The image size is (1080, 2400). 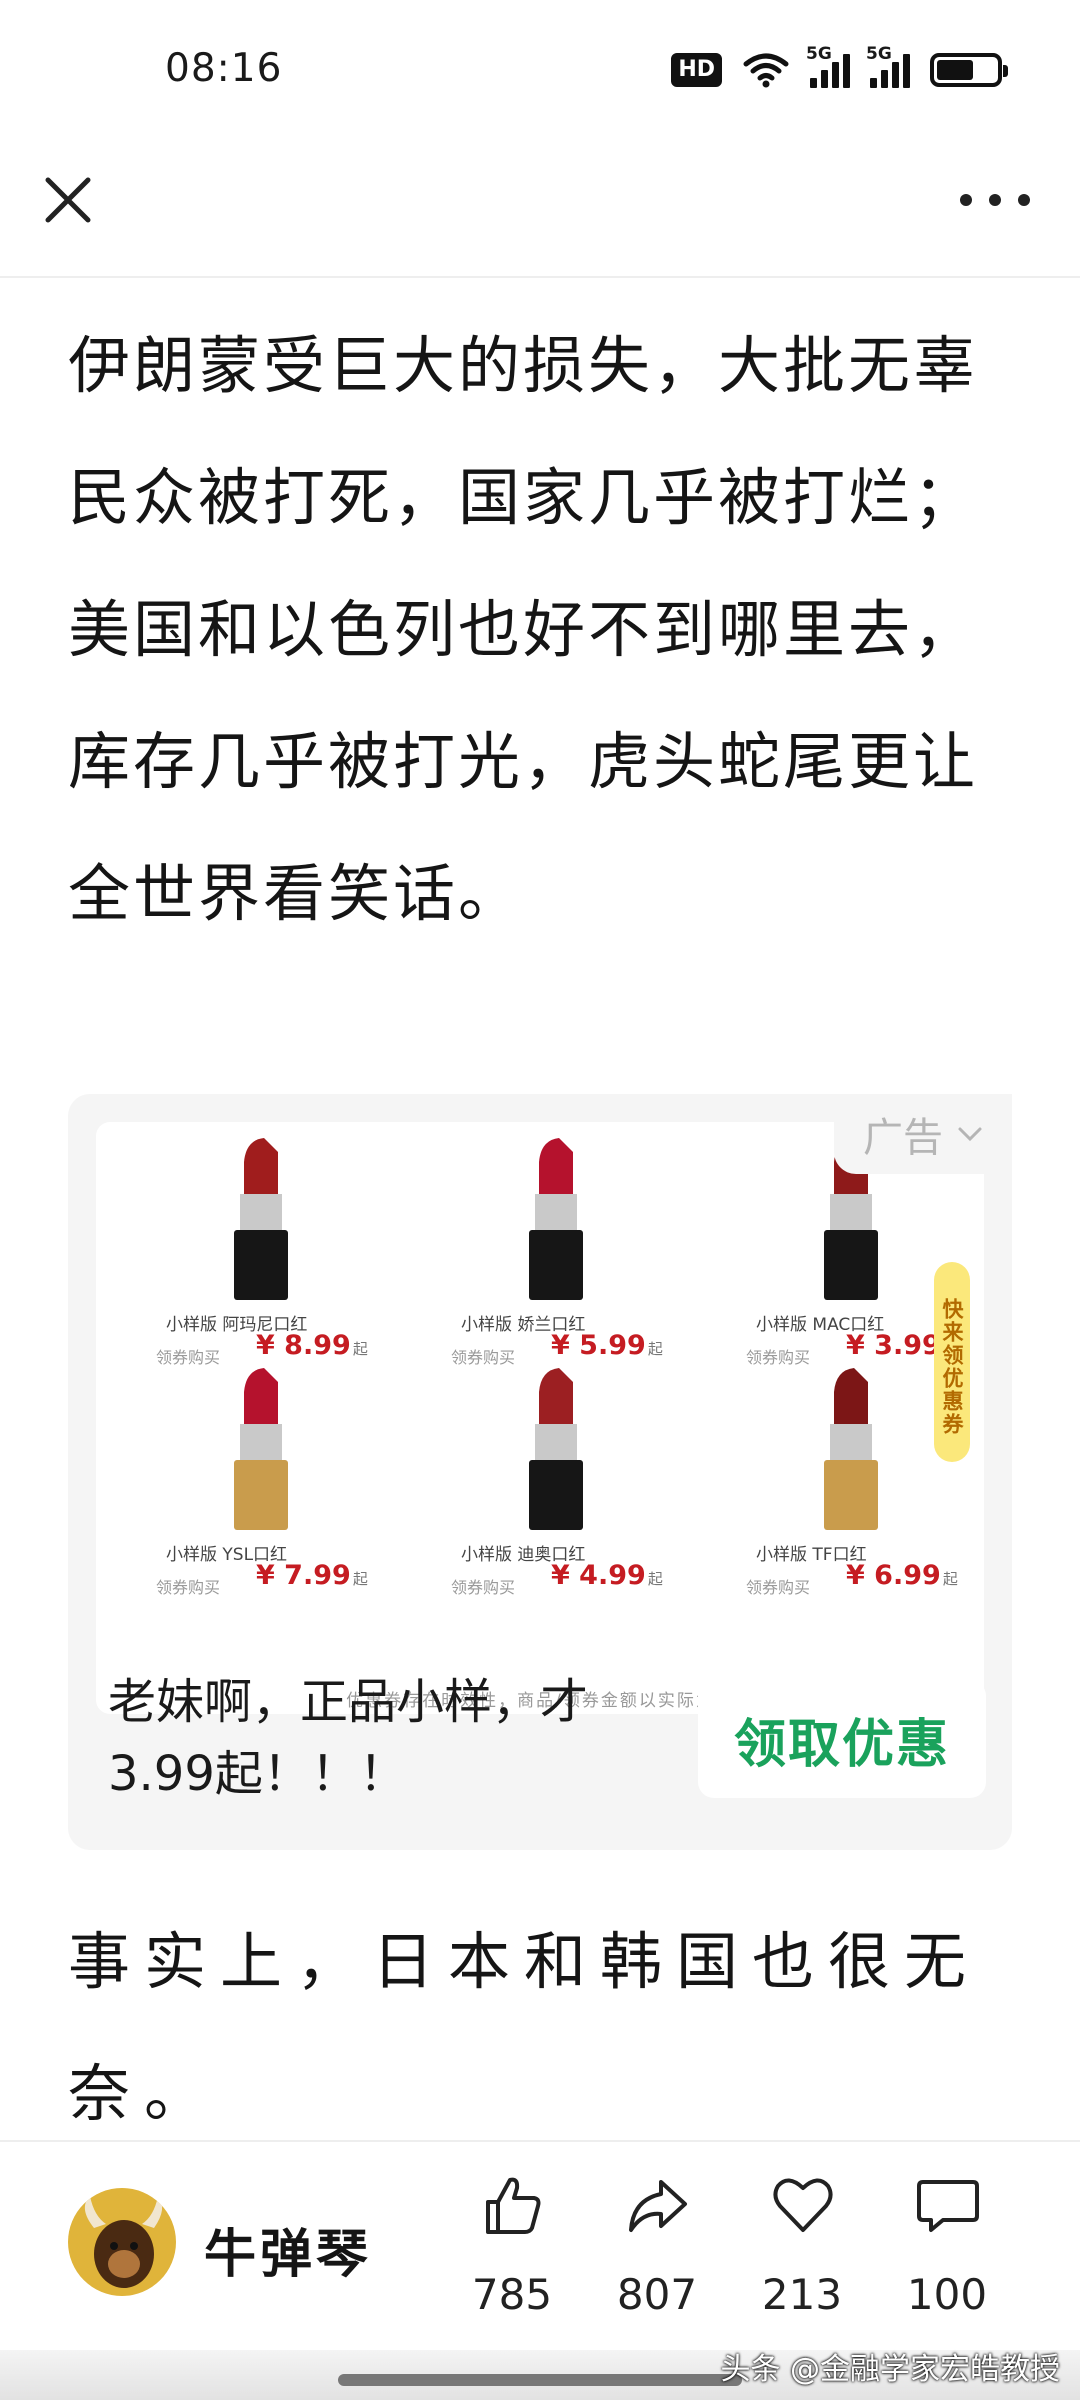 What do you see at coordinates (803, 2205) in the screenshot?
I see `heart-icon` at bounding box center [803, 2205].